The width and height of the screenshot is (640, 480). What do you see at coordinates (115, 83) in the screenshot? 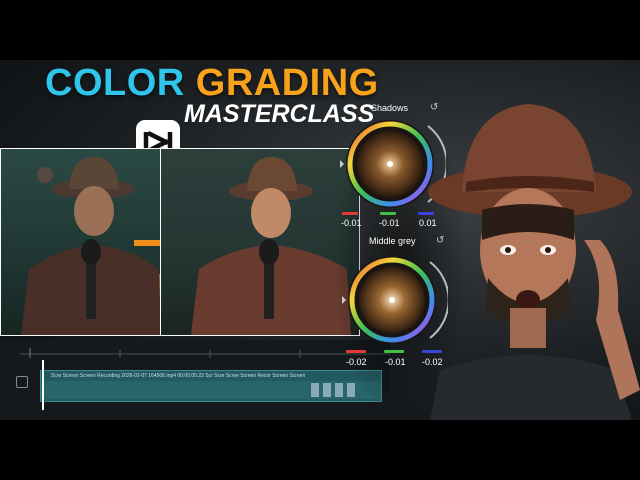
I see `title-word-color: COLOR` at bounding box center [115, 83].